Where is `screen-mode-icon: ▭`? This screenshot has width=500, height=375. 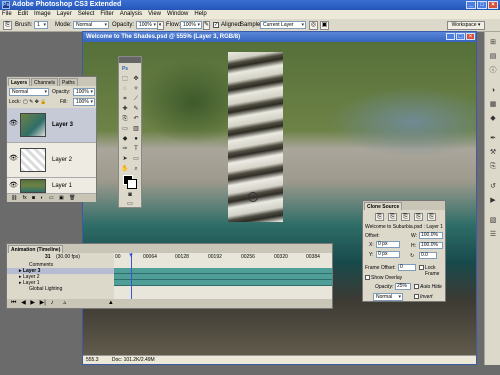
screen-mode-icon: ▭ is located at coordinates (130, 204).